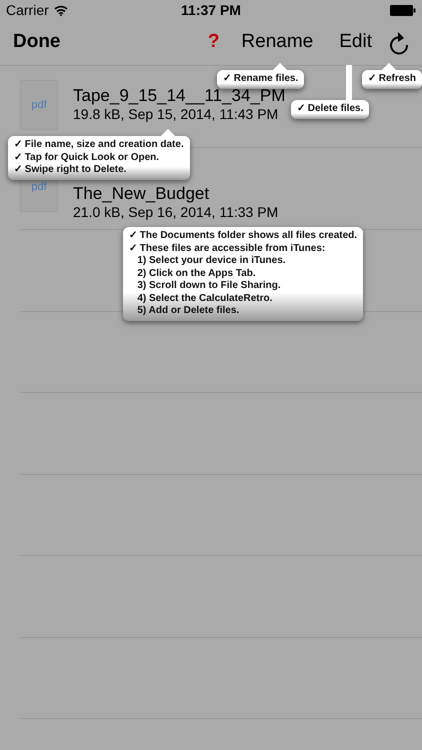  What do you see at coordinates (399, 42) in the screenshot?
I see `refresh-icon` at bounding box center [399, 42].